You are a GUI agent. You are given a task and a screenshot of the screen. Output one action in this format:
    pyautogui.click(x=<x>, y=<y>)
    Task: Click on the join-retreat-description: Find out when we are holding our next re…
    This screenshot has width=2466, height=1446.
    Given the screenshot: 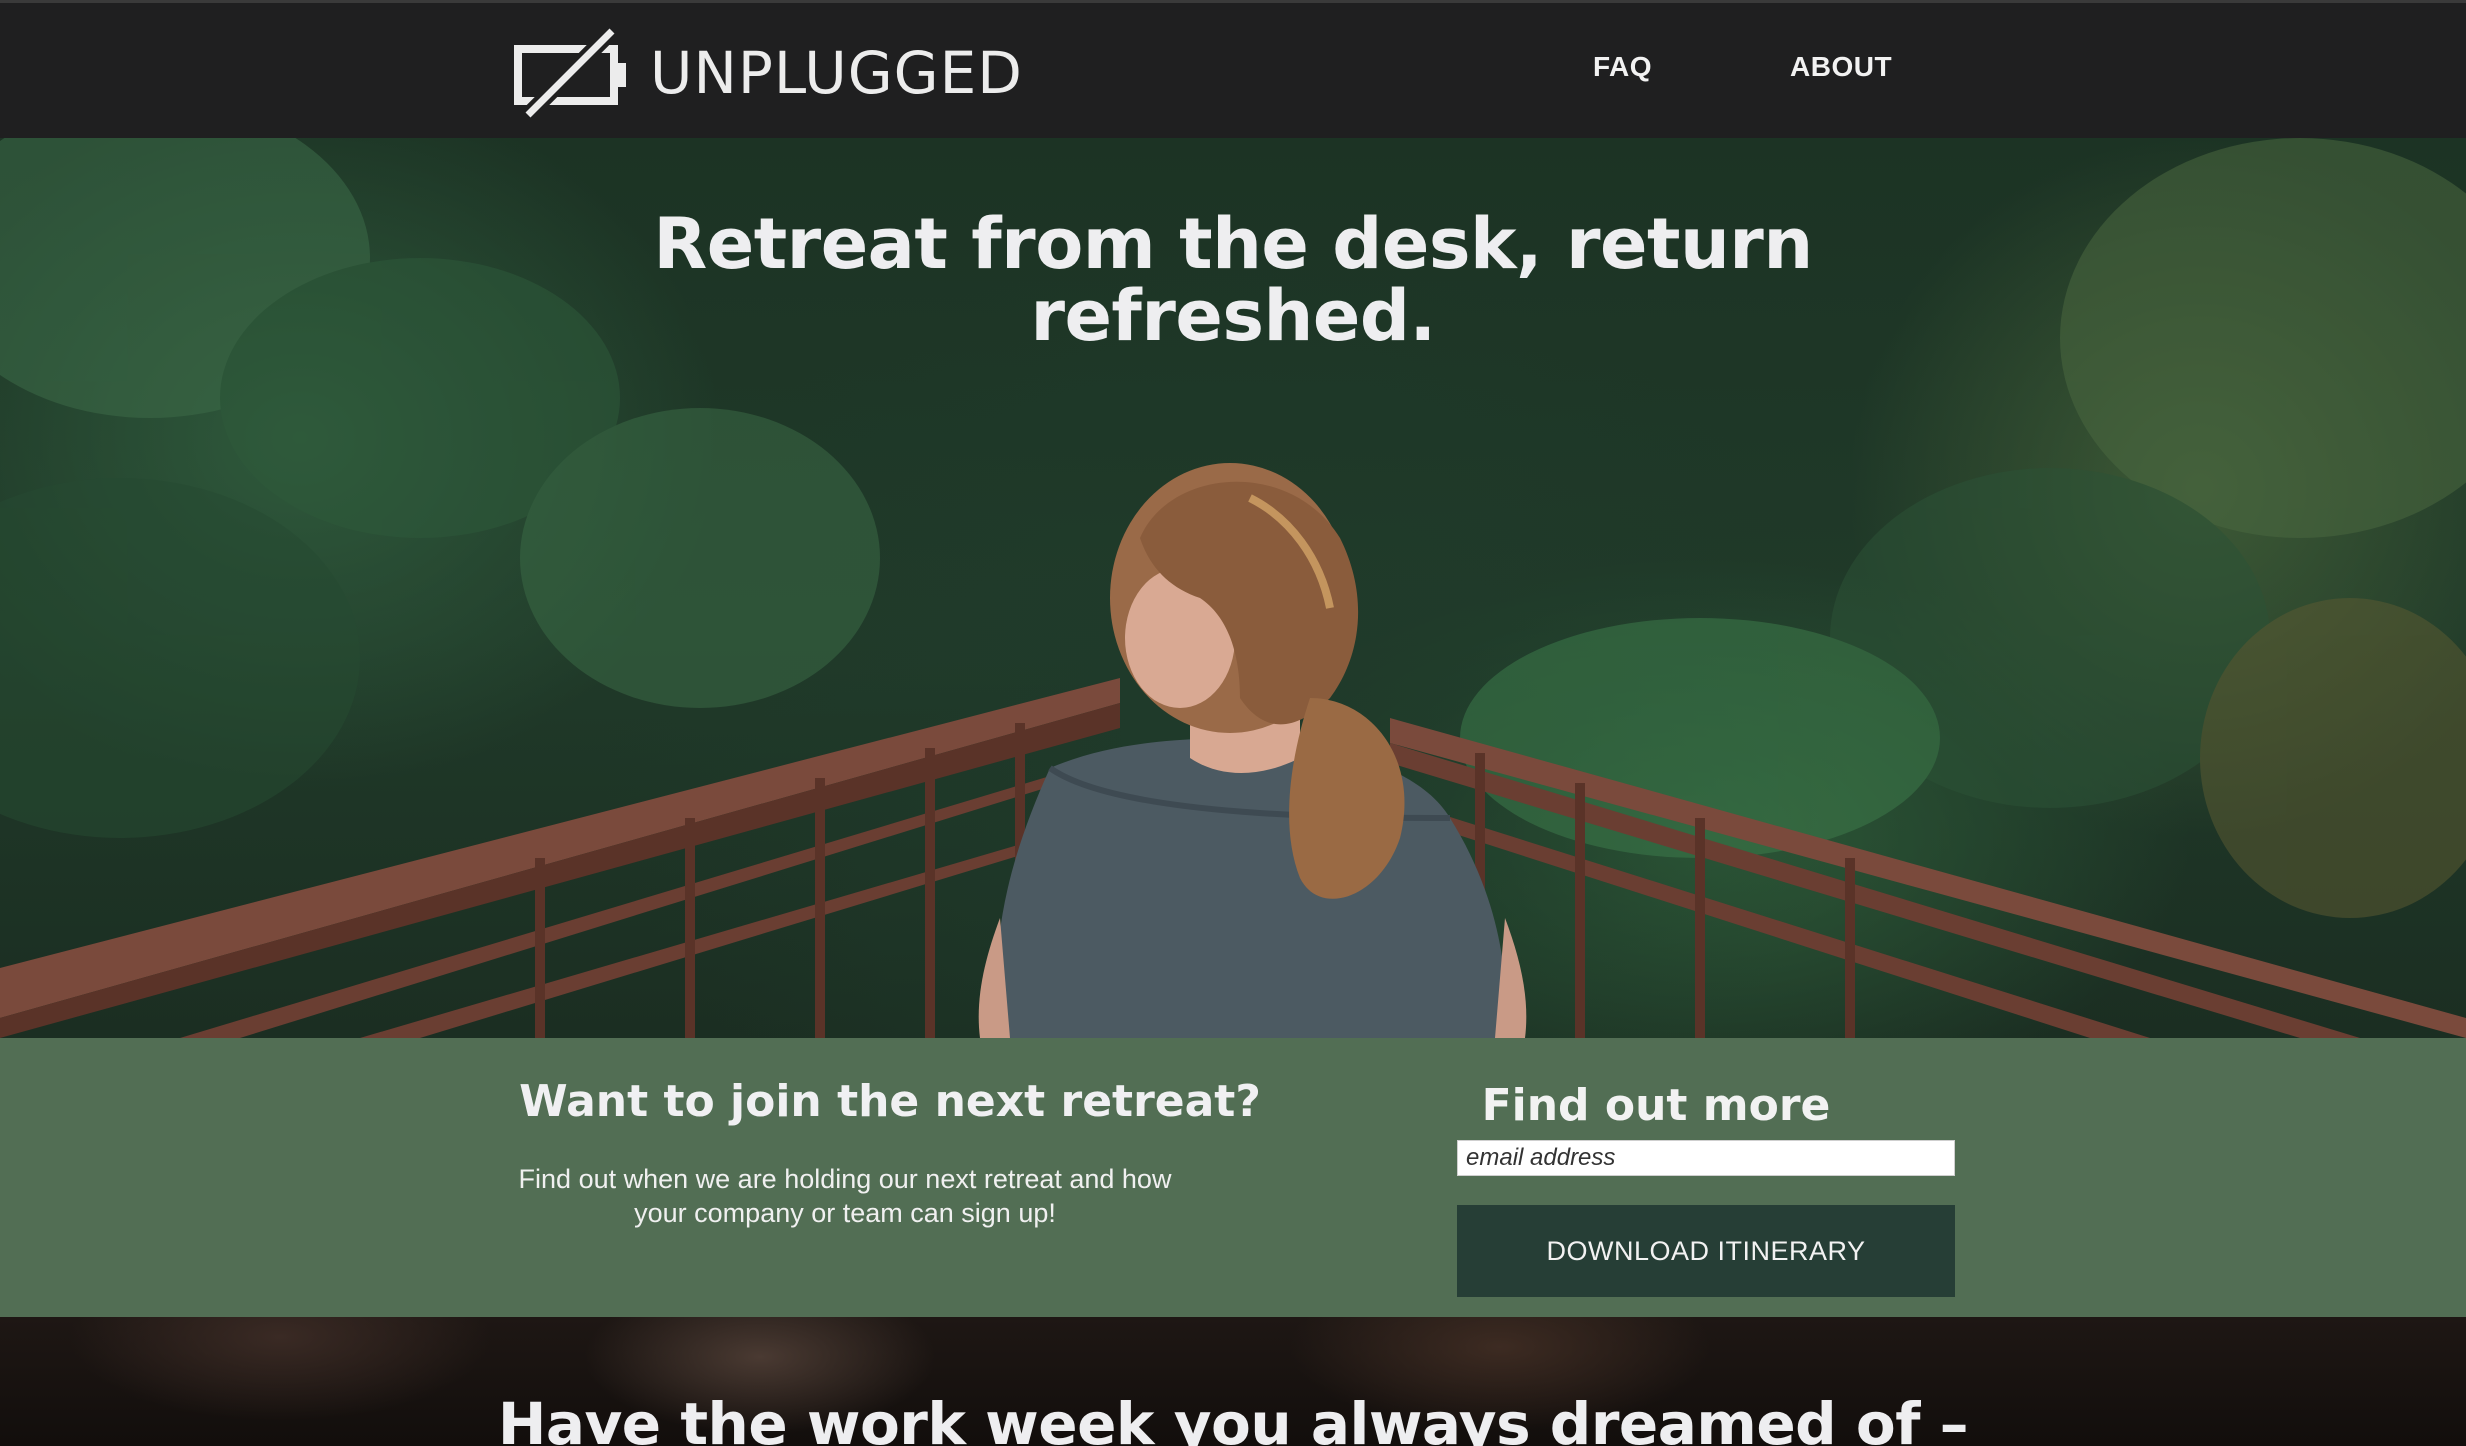 What is the action you would take?
    pyautogui.click(x=845, y=1196)
    